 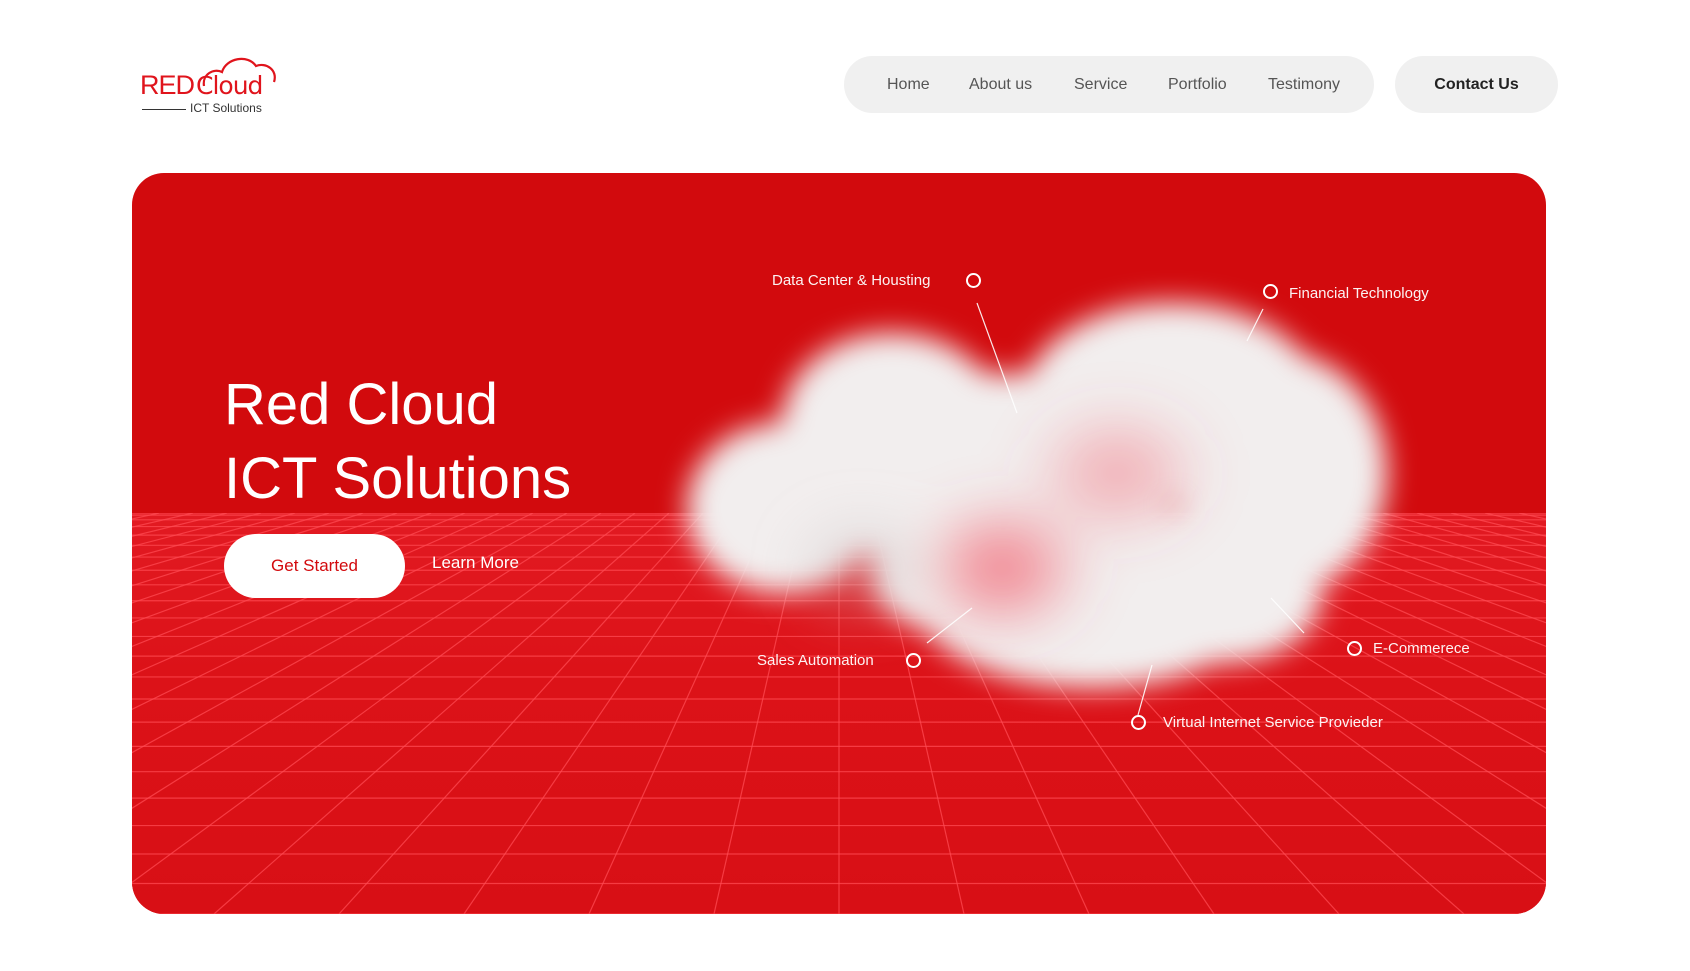 I want to click on hero-title-line-1: Red Cloud, so click(x=361, y=404).